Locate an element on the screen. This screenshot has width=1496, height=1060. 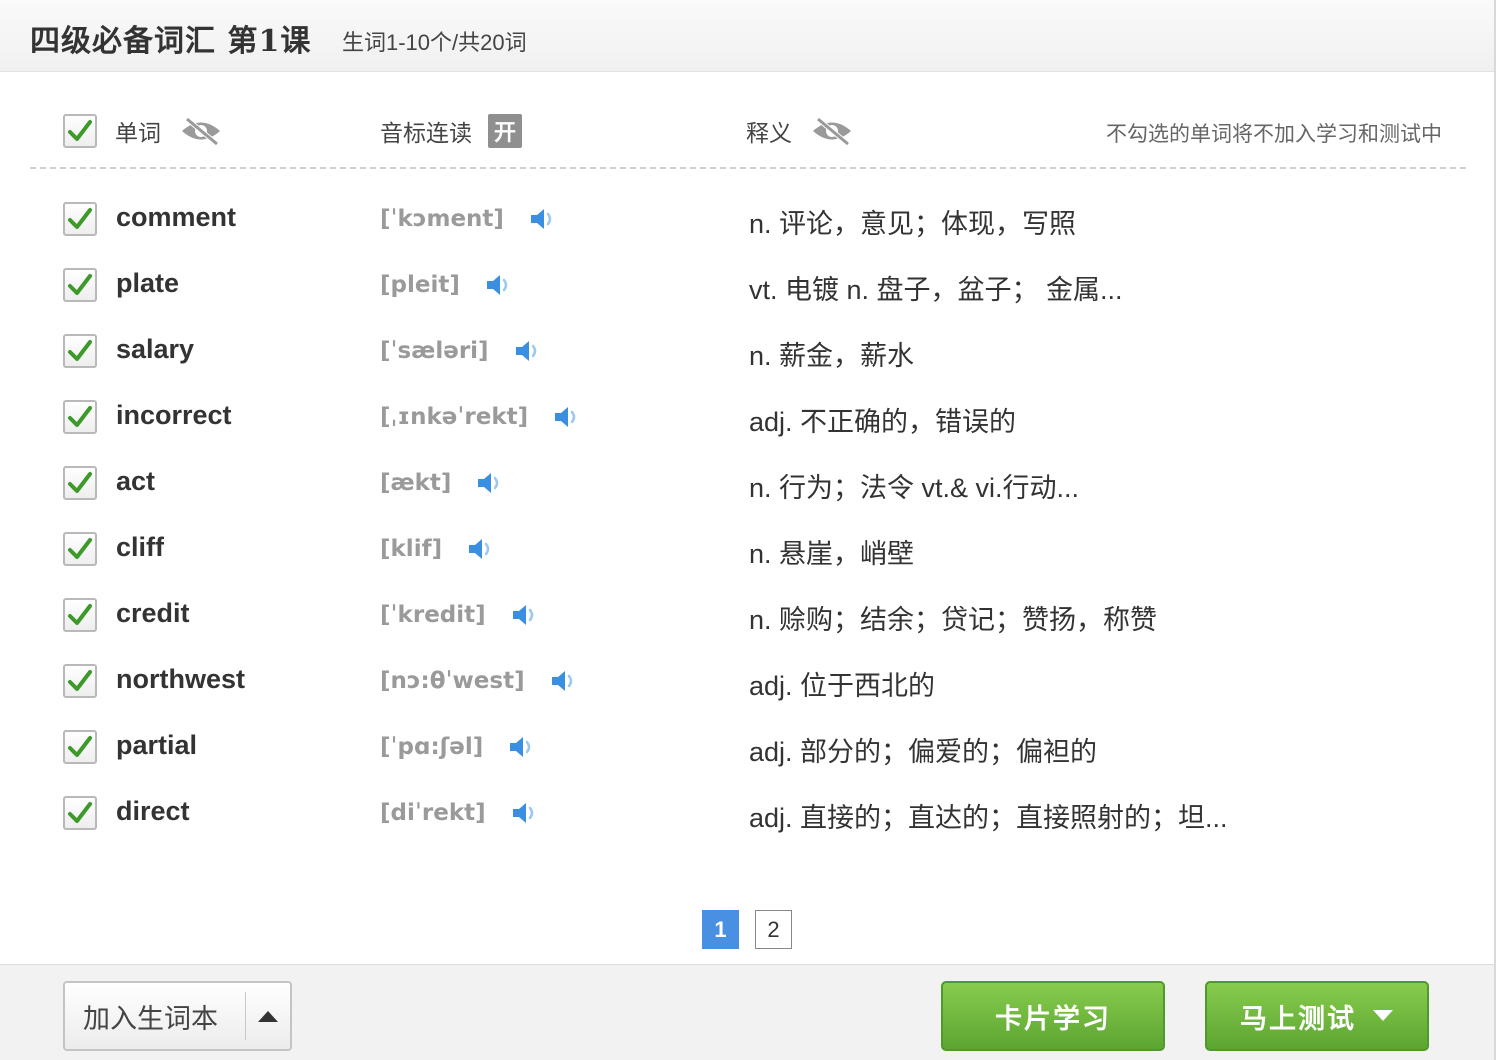
add-to-vocab-button: 加入生词本 is located at coordinates (177, 1016).